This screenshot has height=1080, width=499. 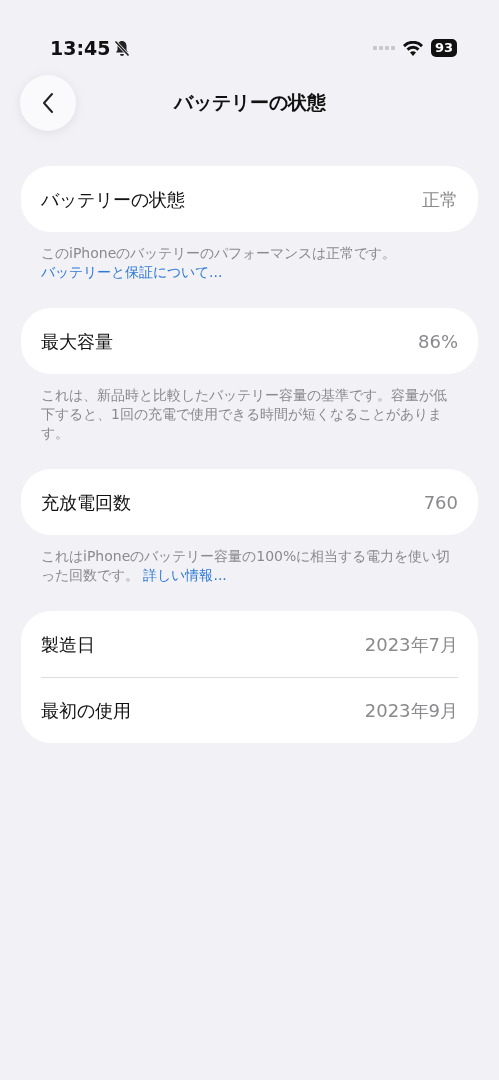 I want to click on row-label: 充放電回数, so click(x=86, y=502).